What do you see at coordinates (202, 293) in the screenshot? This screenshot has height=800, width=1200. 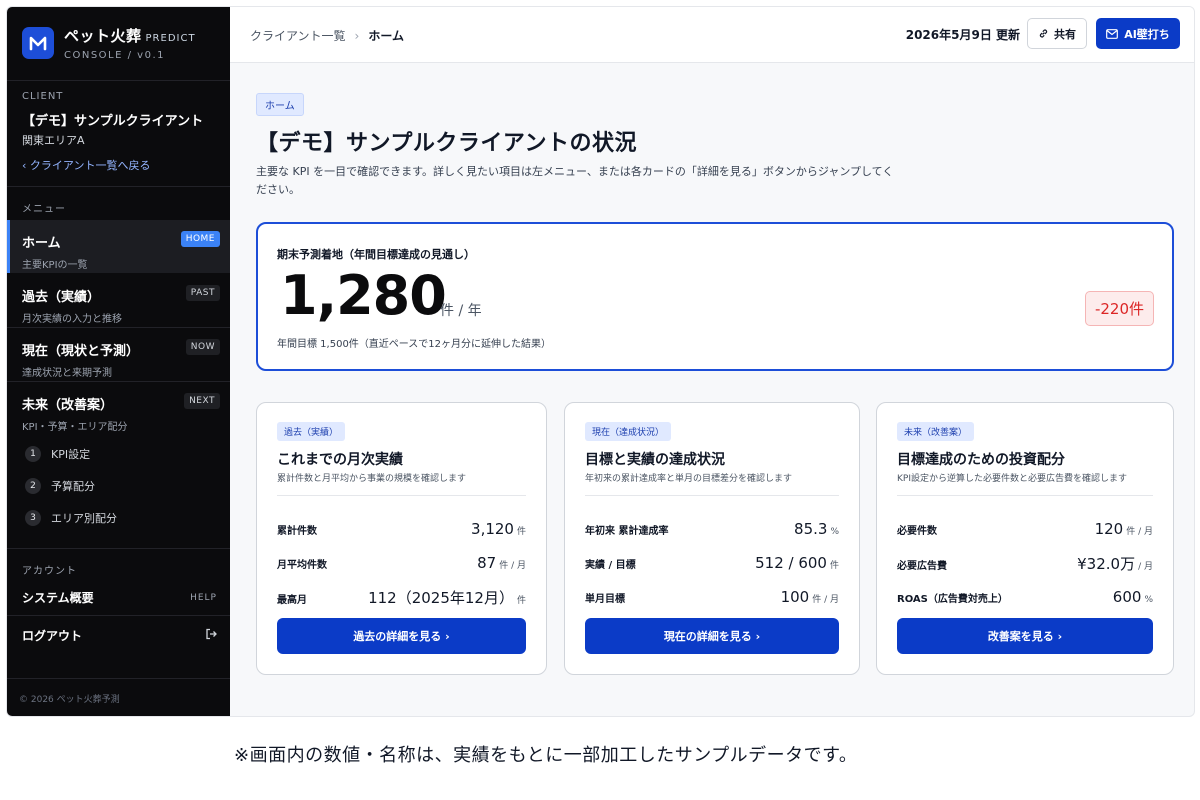 I see `nav-badge: PAST` at bounding box center [202, 293].